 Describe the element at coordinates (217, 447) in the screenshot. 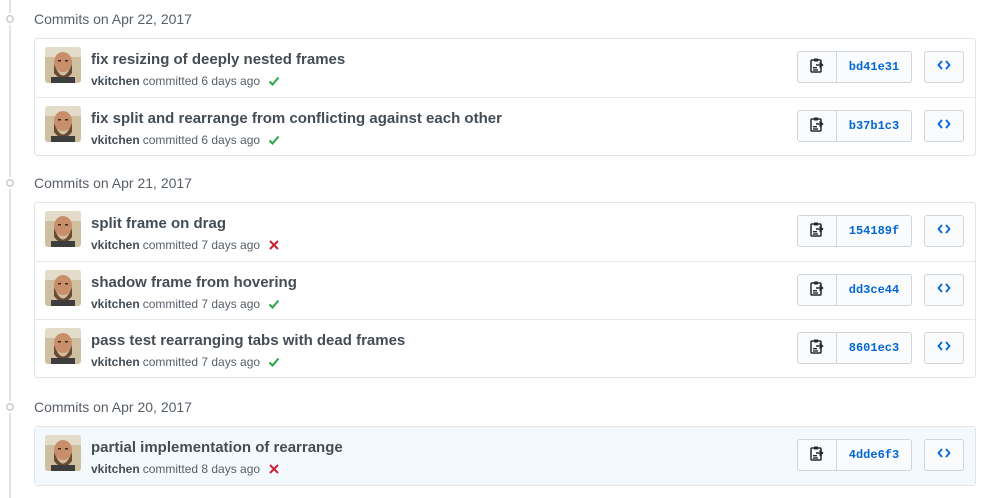

I see `commit-title: partial implementation of rearrange` at that location.